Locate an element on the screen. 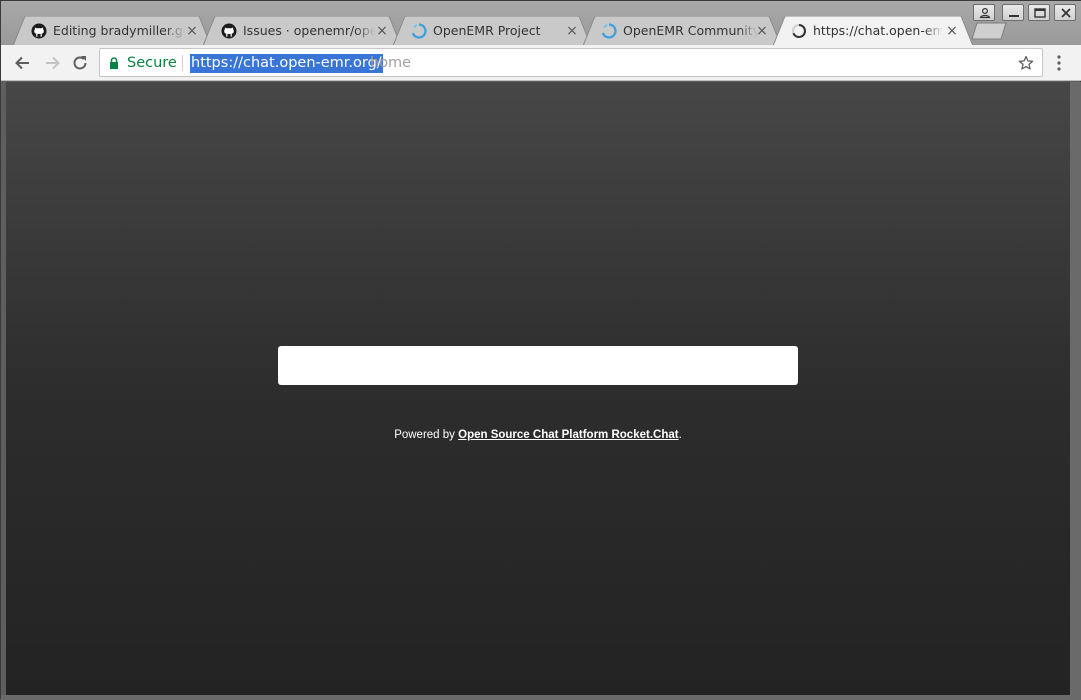  maximize-button is located at coordinates (1039, 12).